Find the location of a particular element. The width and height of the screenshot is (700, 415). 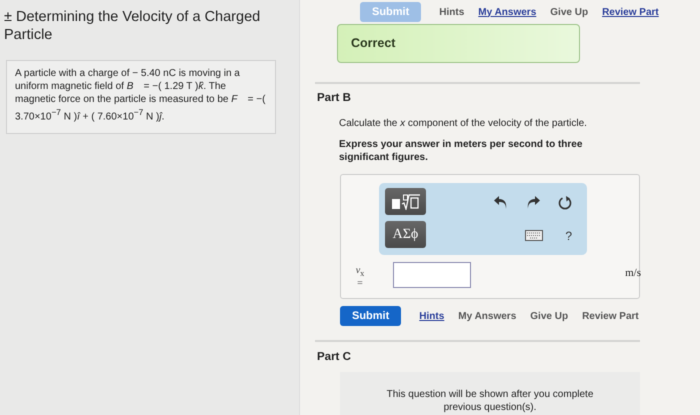

answer-field is located at coordinates (432, 275).